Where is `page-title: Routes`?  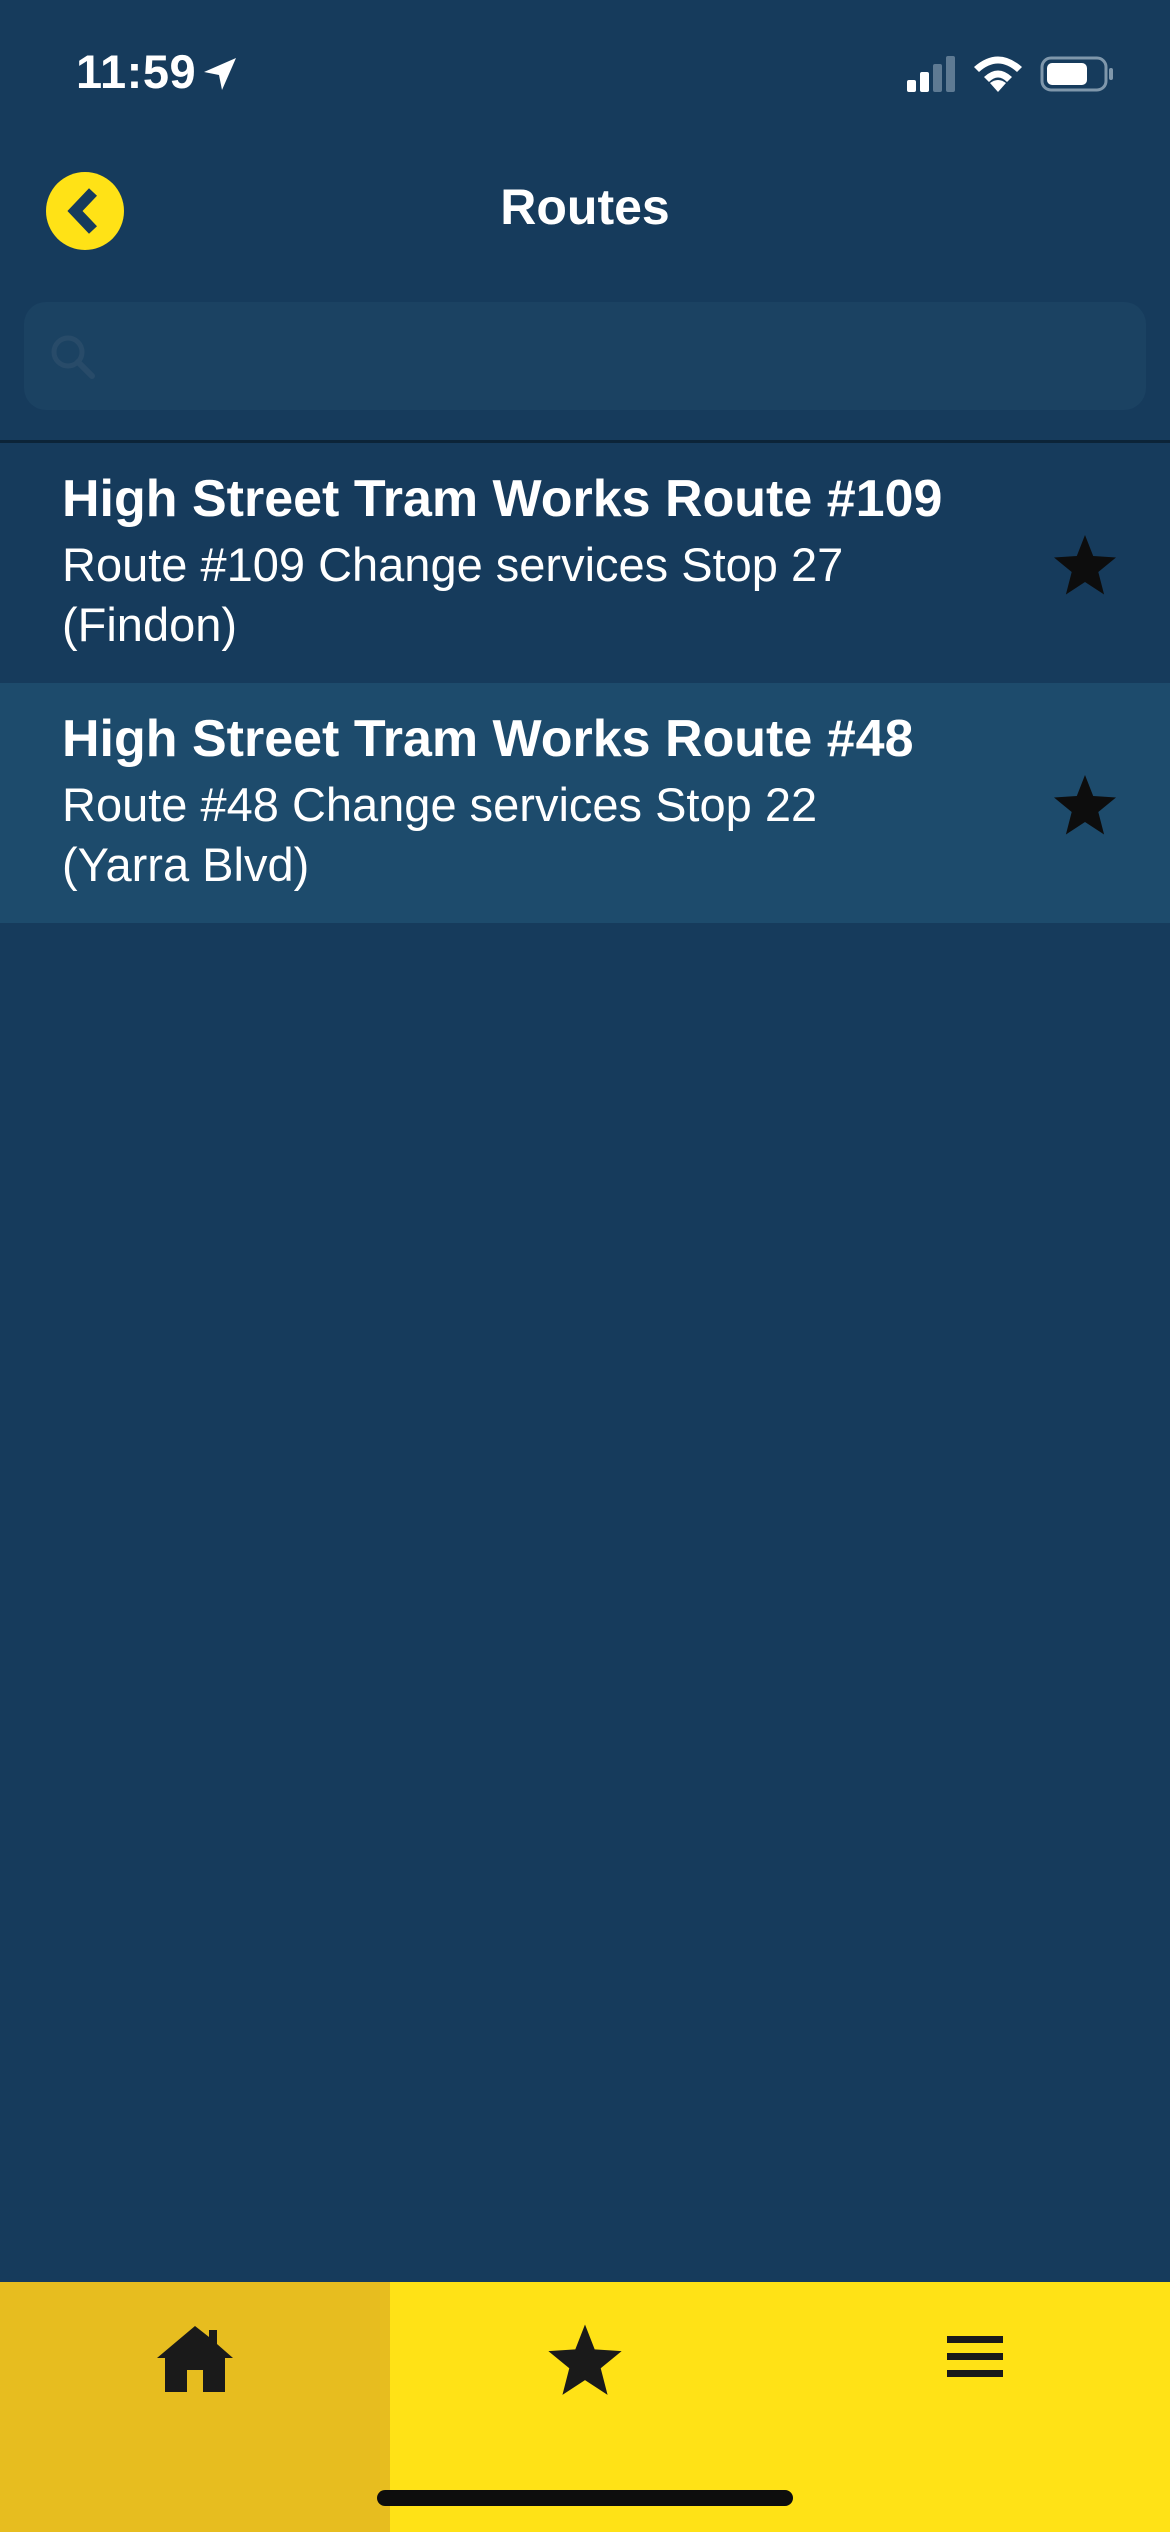 page-title: Routes is located at coordinates (585, 207).